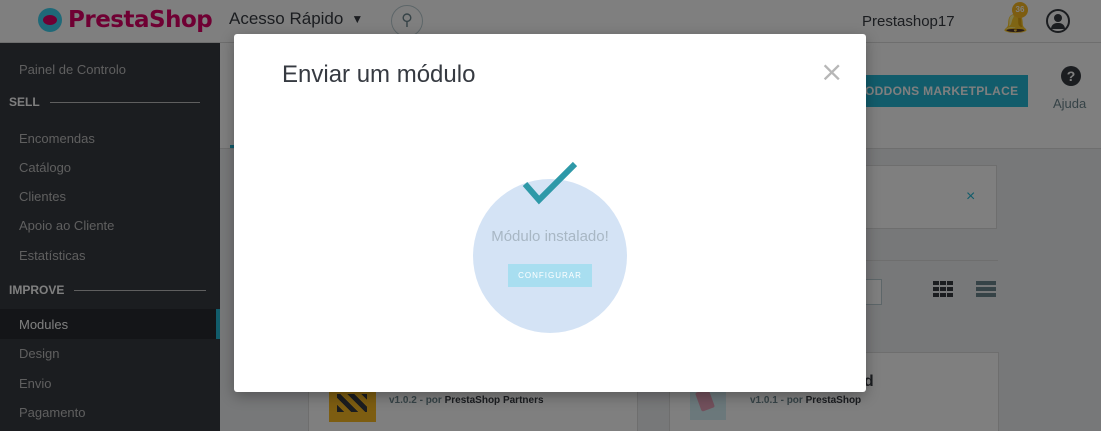 The height and width of the screenshot is (431, 1101). What do you see at coordinates (379, 74) in the screenshot?
I see `modal-title: Enviar um módulo` at bounding box center [379, 74].